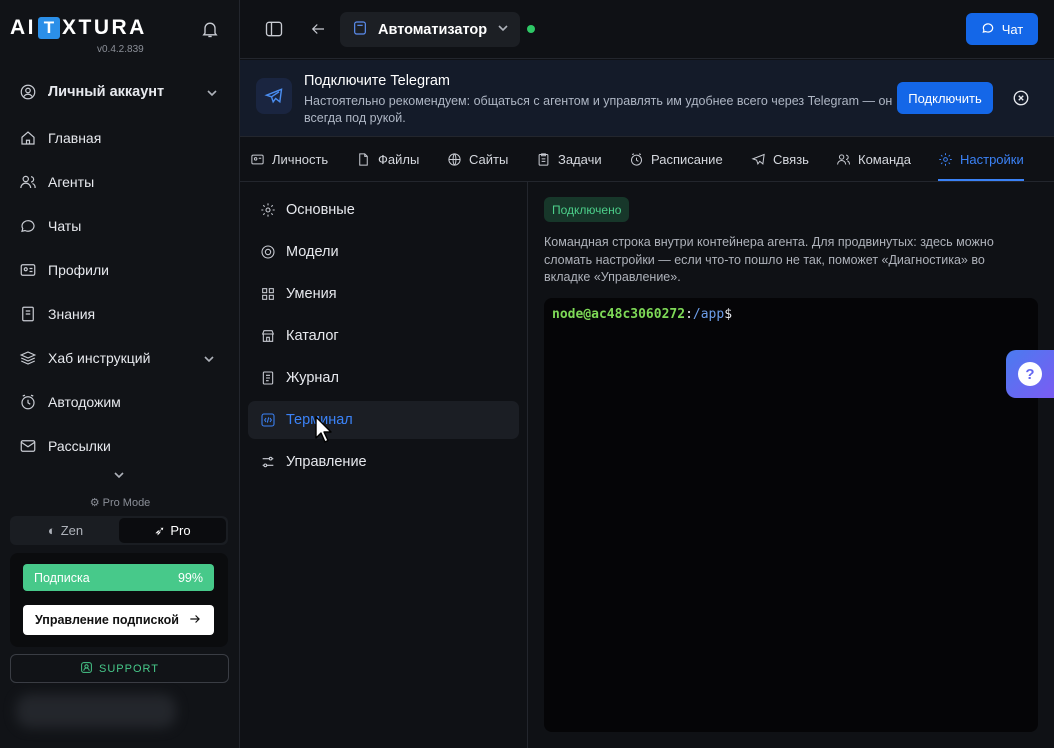  What do you see at coordinates (318, 29) in the screenshot?
I see `back-arrow-icon` at bounding box center [318, 29].